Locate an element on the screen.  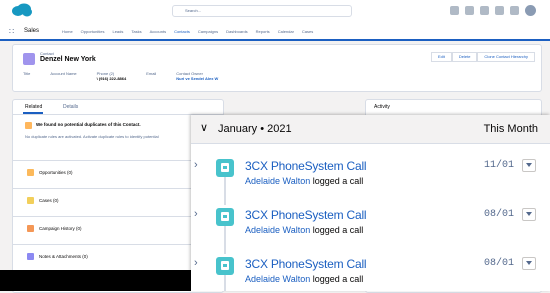
delete-button: Delete is located at coordinates (464, 57).